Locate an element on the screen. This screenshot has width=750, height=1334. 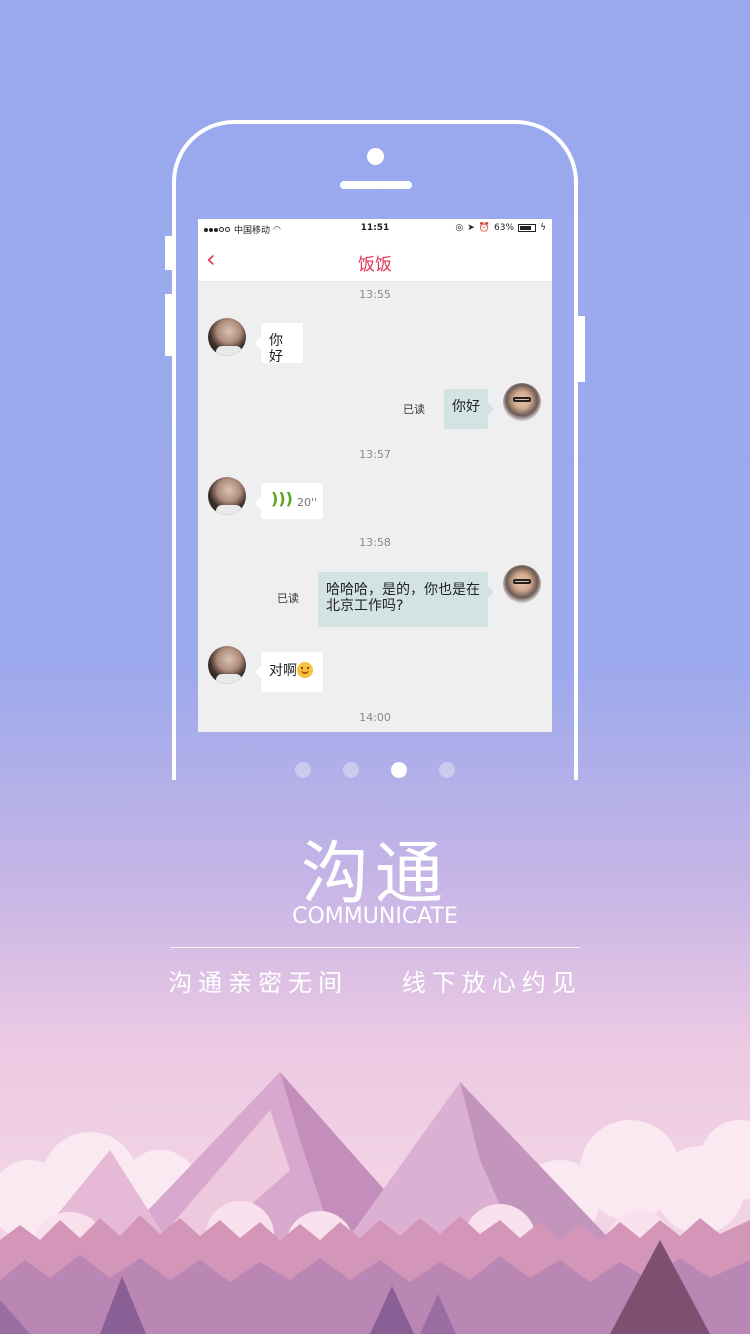
battery-icon is located at coordinates (527, 228).